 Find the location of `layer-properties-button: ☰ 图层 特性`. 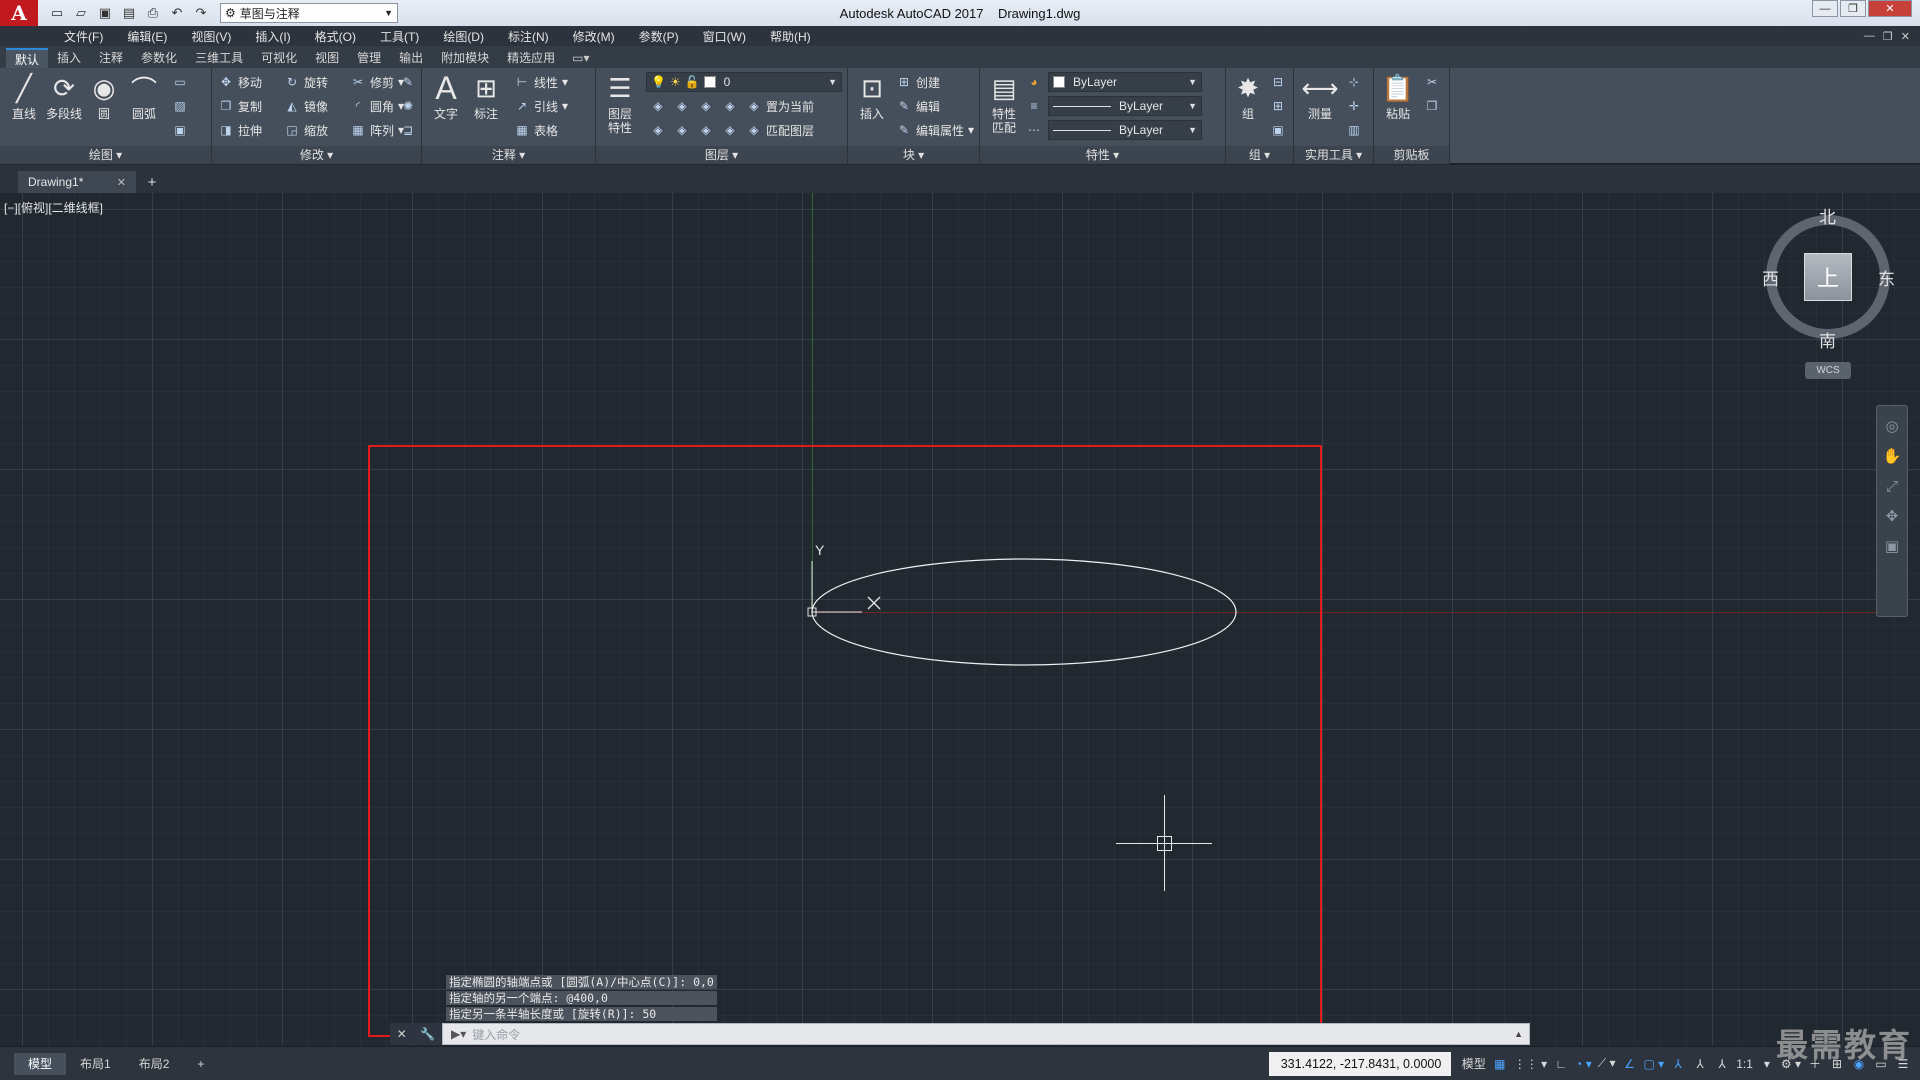

layer-properties-button: ☰ 图层 特性 is located at coordinates (620, 105).